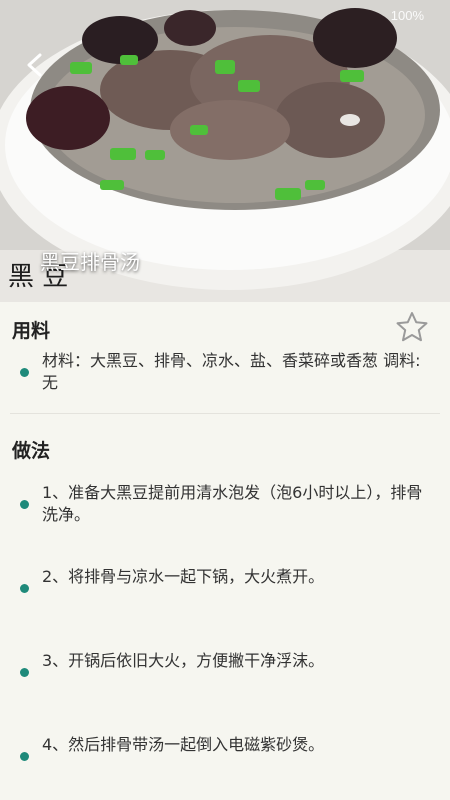 This screenshot has height=800, width=450. I want to click on step-text: 3、开锅后依旧大火，方便撇干净浮沫。, so click(183, 660).